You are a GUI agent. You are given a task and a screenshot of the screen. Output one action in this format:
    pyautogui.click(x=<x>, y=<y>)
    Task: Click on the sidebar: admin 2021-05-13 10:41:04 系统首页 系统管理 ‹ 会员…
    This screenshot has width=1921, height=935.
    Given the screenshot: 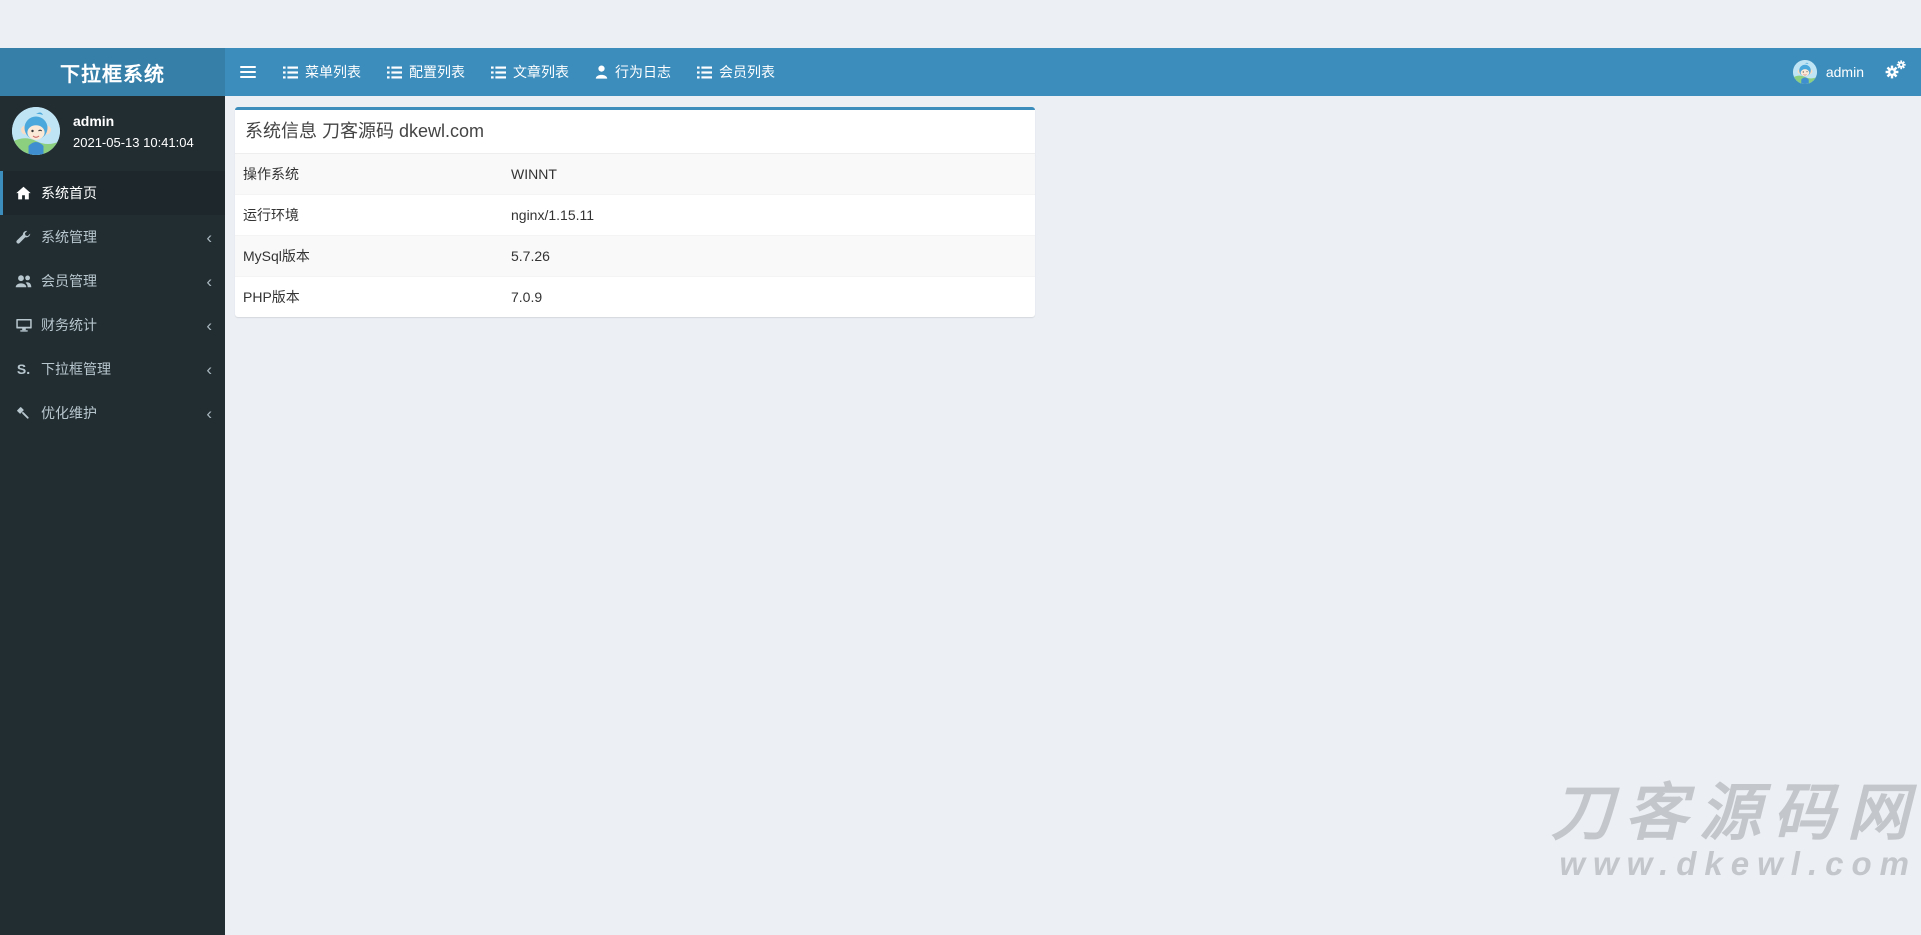 What is the action you would take?
    pyautogui.click(x=112, y=515)
    